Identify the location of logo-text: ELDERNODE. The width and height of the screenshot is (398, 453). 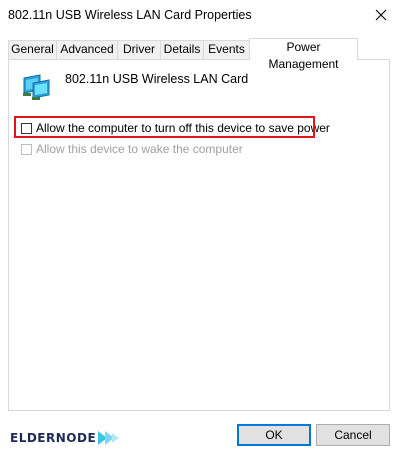
(53, 438).